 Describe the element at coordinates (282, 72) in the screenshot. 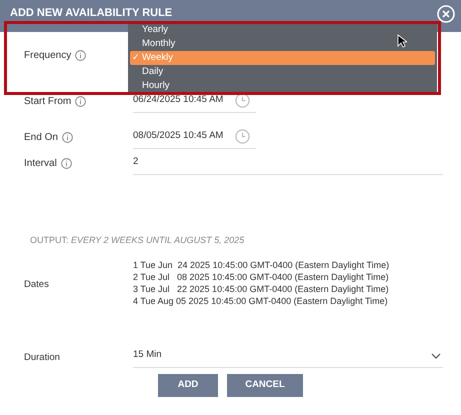

I see `menu-item: Daily` at that location.